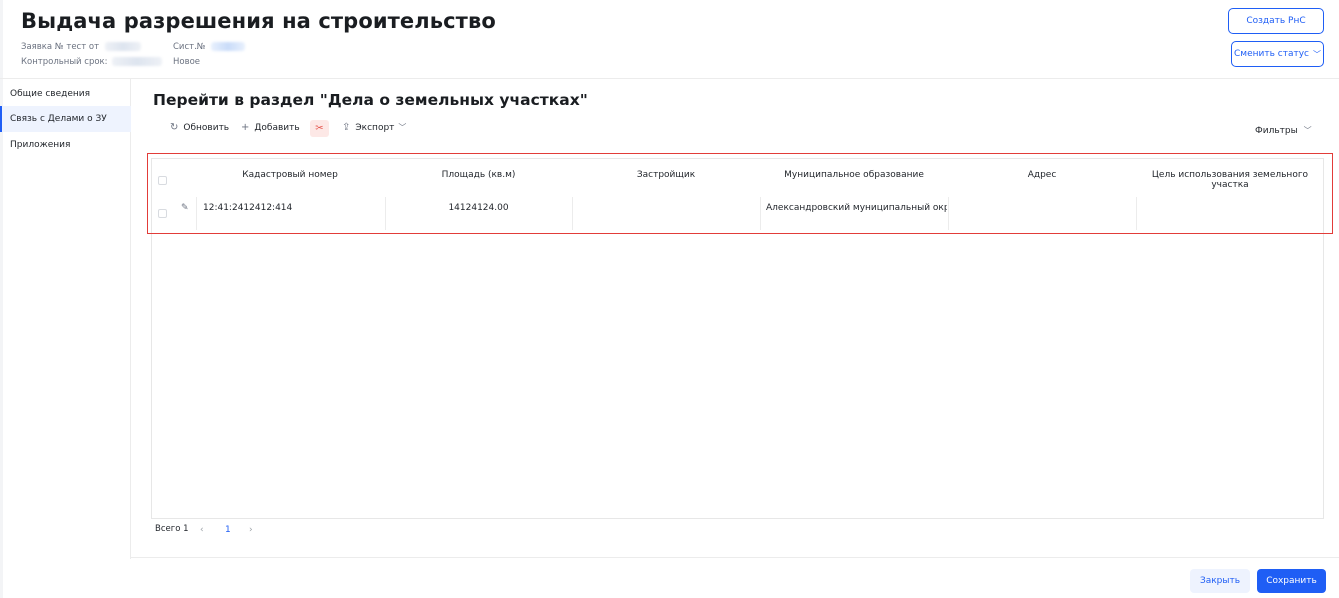 The height and width of the screenshot is (598, 1339). I want to click on system-number: Сист.№, so click(209, 47).